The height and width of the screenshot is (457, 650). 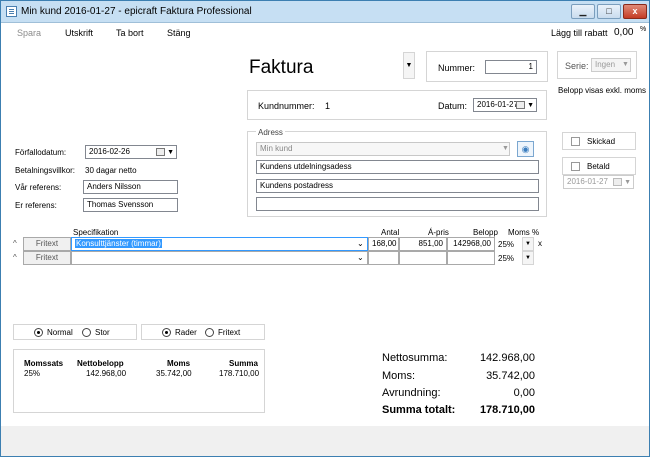 What do you see at coordinates (635, 11) in the screenshot?
I see `close-button: x` at bounding box center [635, 11].